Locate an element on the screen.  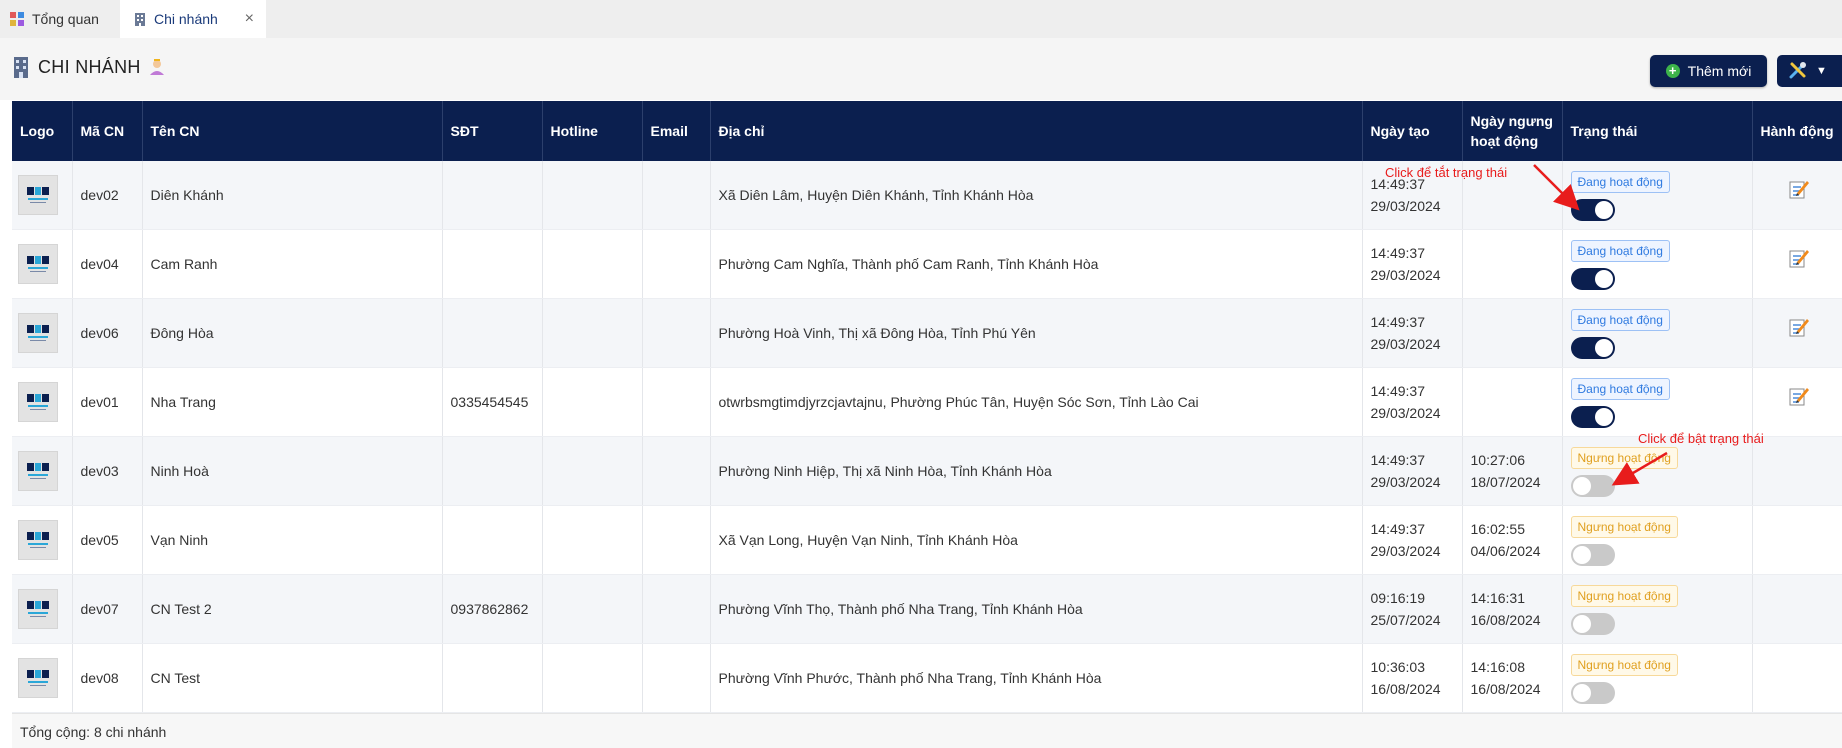
column-header-status: Trạng thái is located at coordinates (1657, 131).